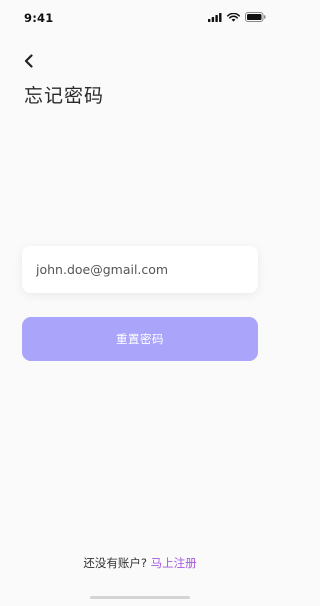  Describe the element at coordinates (215, 17) in the screenshot. I see `signal-icon` at that location.